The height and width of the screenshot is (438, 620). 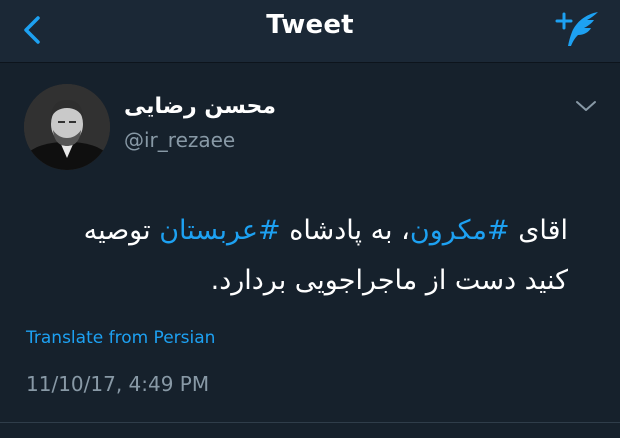 What do you see at coordinates (219, 230) in the screenshot?
I see `hashtag-link: #عربستان` at bounding box center [219, 230].